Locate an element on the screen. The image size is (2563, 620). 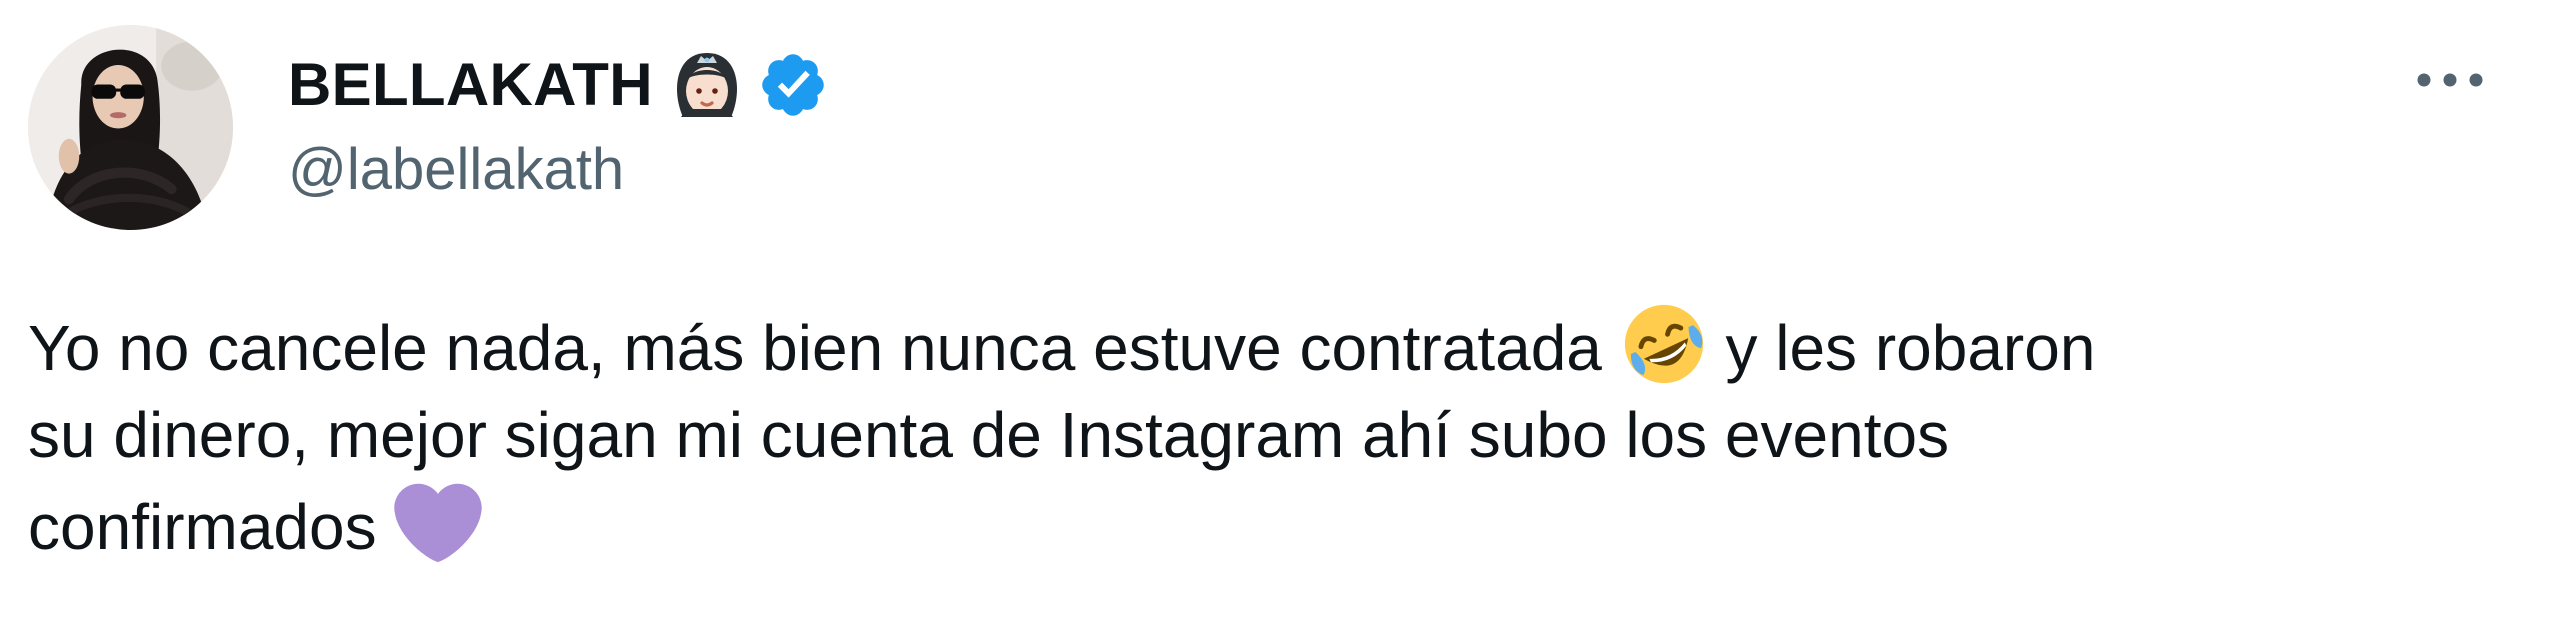
purple-heart-emoji-icon is located at coordinates (438, 523).